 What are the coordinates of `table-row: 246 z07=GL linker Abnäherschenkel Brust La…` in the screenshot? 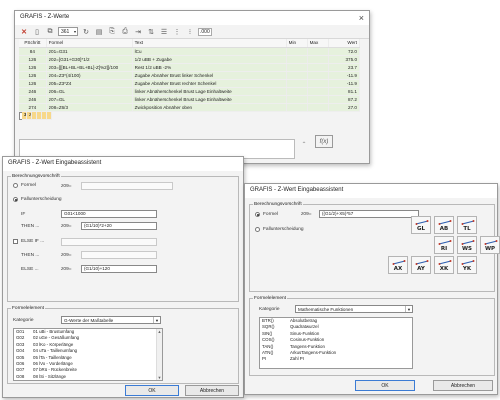 It's located at (190, 99).